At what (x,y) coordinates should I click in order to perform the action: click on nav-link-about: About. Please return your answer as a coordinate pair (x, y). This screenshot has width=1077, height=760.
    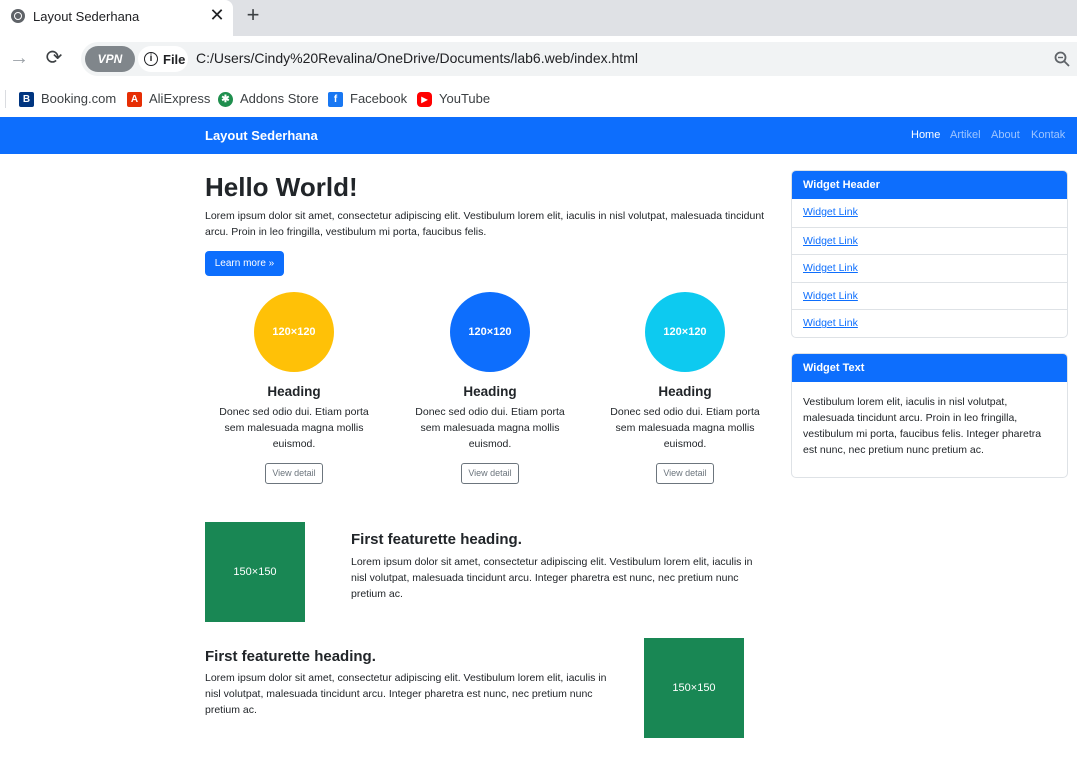
    Looking at the image, I should click on (1005, 135).